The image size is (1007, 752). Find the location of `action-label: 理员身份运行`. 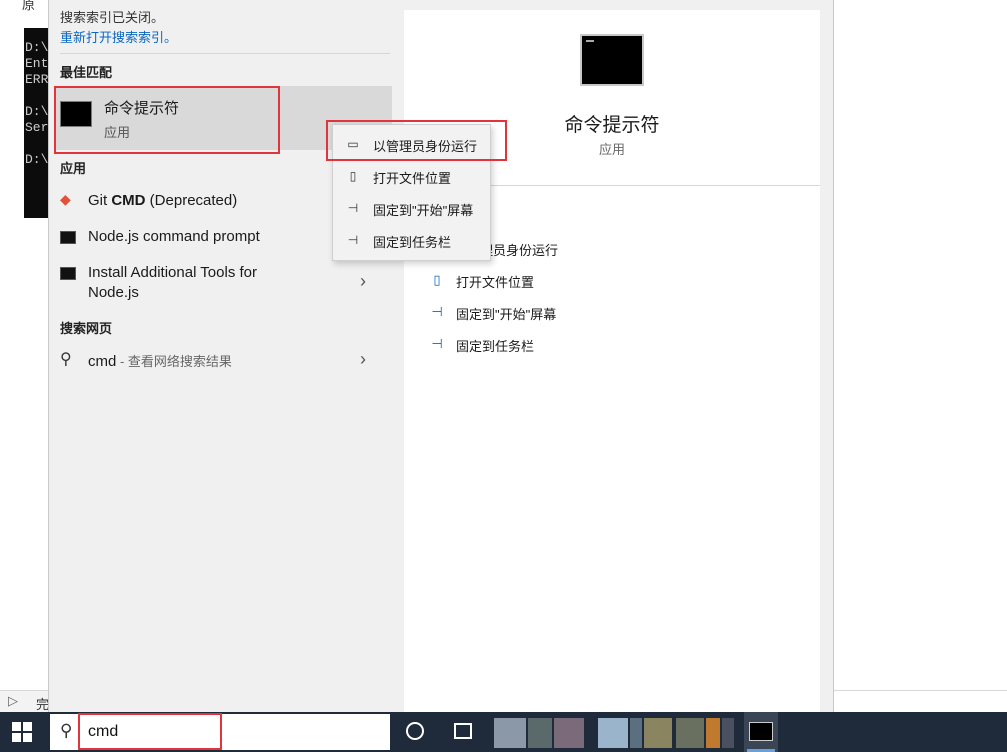

action-label: 理员身份运行 is located at coordinates (519, 250).